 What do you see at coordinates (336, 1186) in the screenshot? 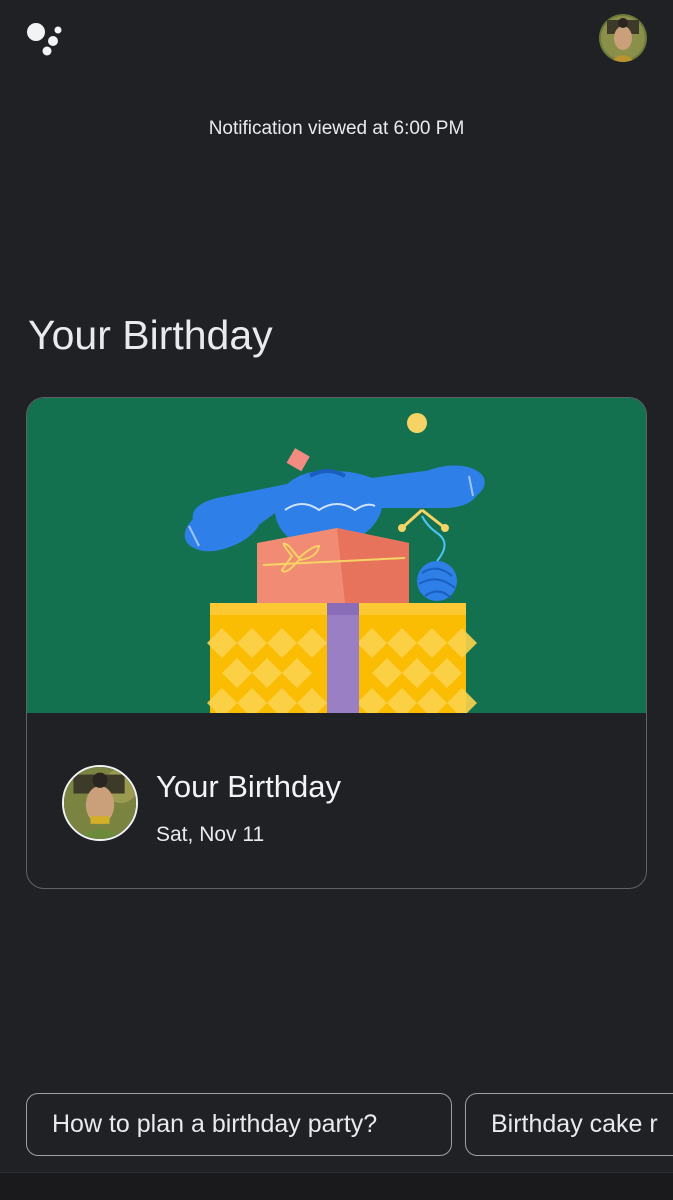
I see `bottom-bar` at bounding box center [336, 1186].